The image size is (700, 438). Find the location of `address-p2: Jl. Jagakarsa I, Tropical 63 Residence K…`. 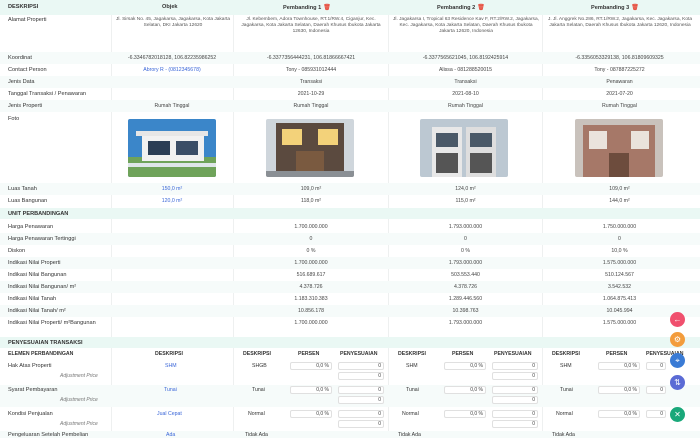

address-p2: Jl. Jagakarsa I, Tropical 63 Residence K… is located at coordinates (466, 26).